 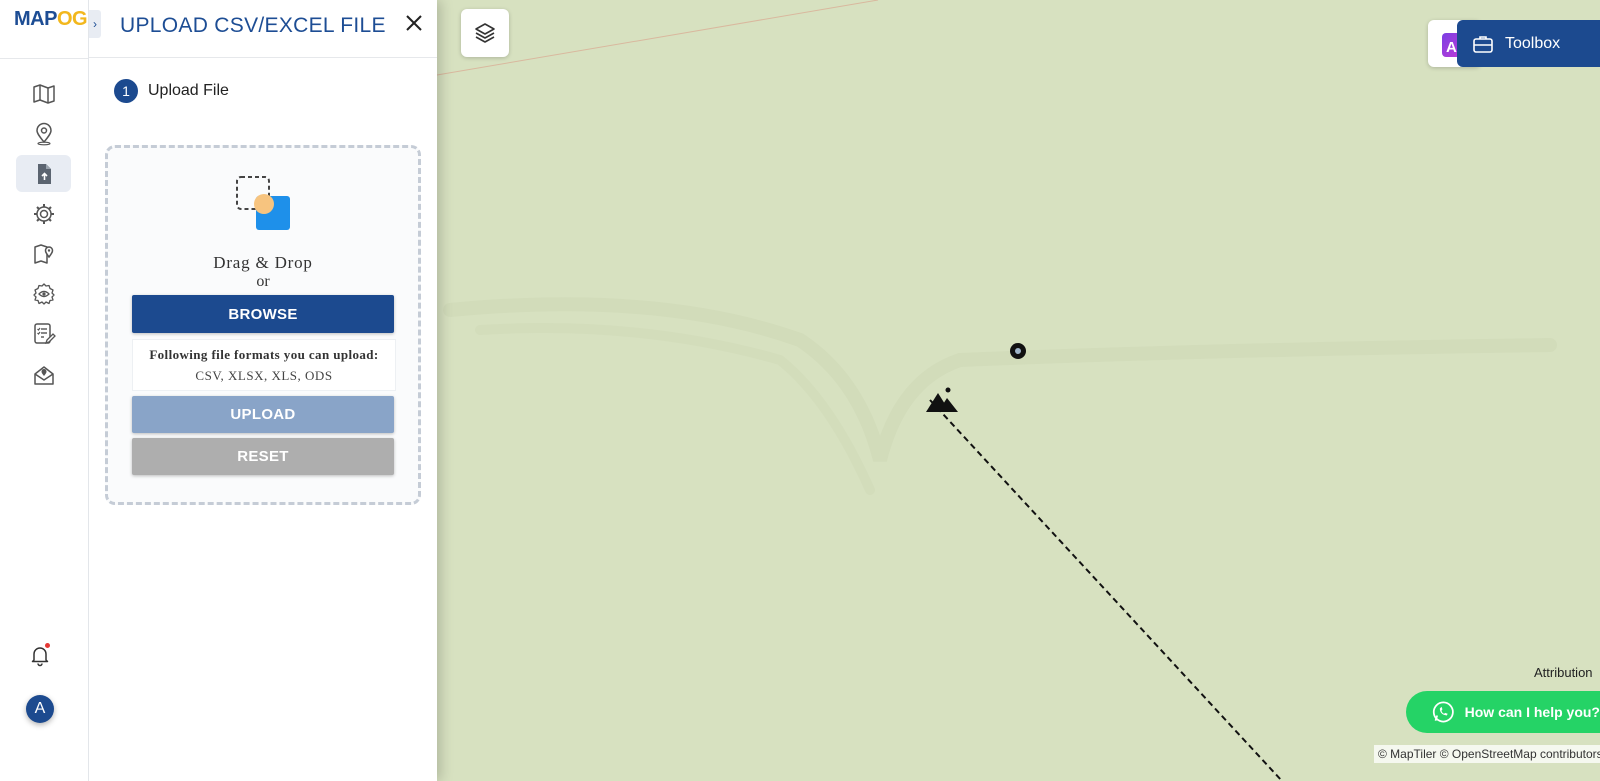 I want to click on sidebar-item-reports, so click(x=43, y=333).